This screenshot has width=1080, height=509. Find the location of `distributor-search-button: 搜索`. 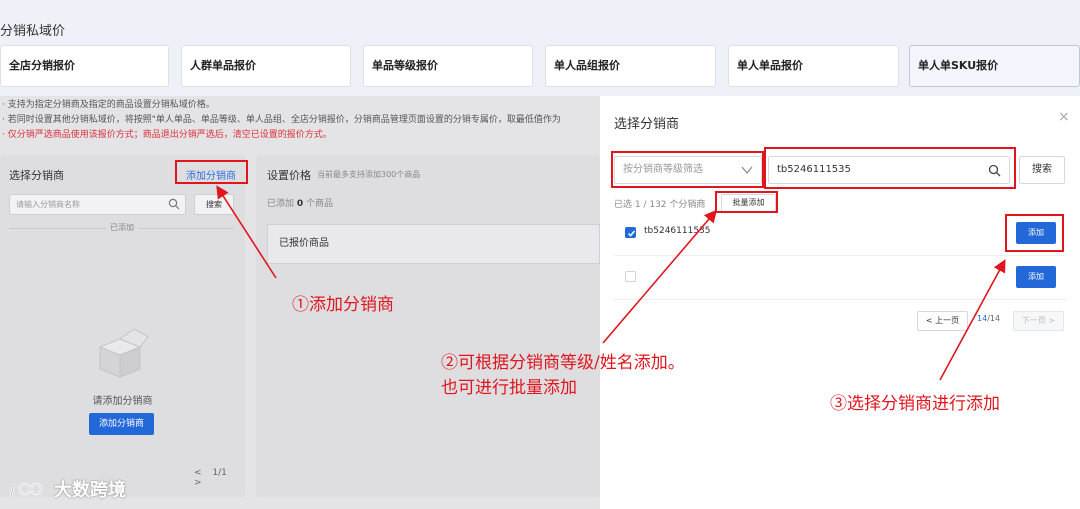

distributor-search-button: 搜索 is located at coordinates (214, 204).